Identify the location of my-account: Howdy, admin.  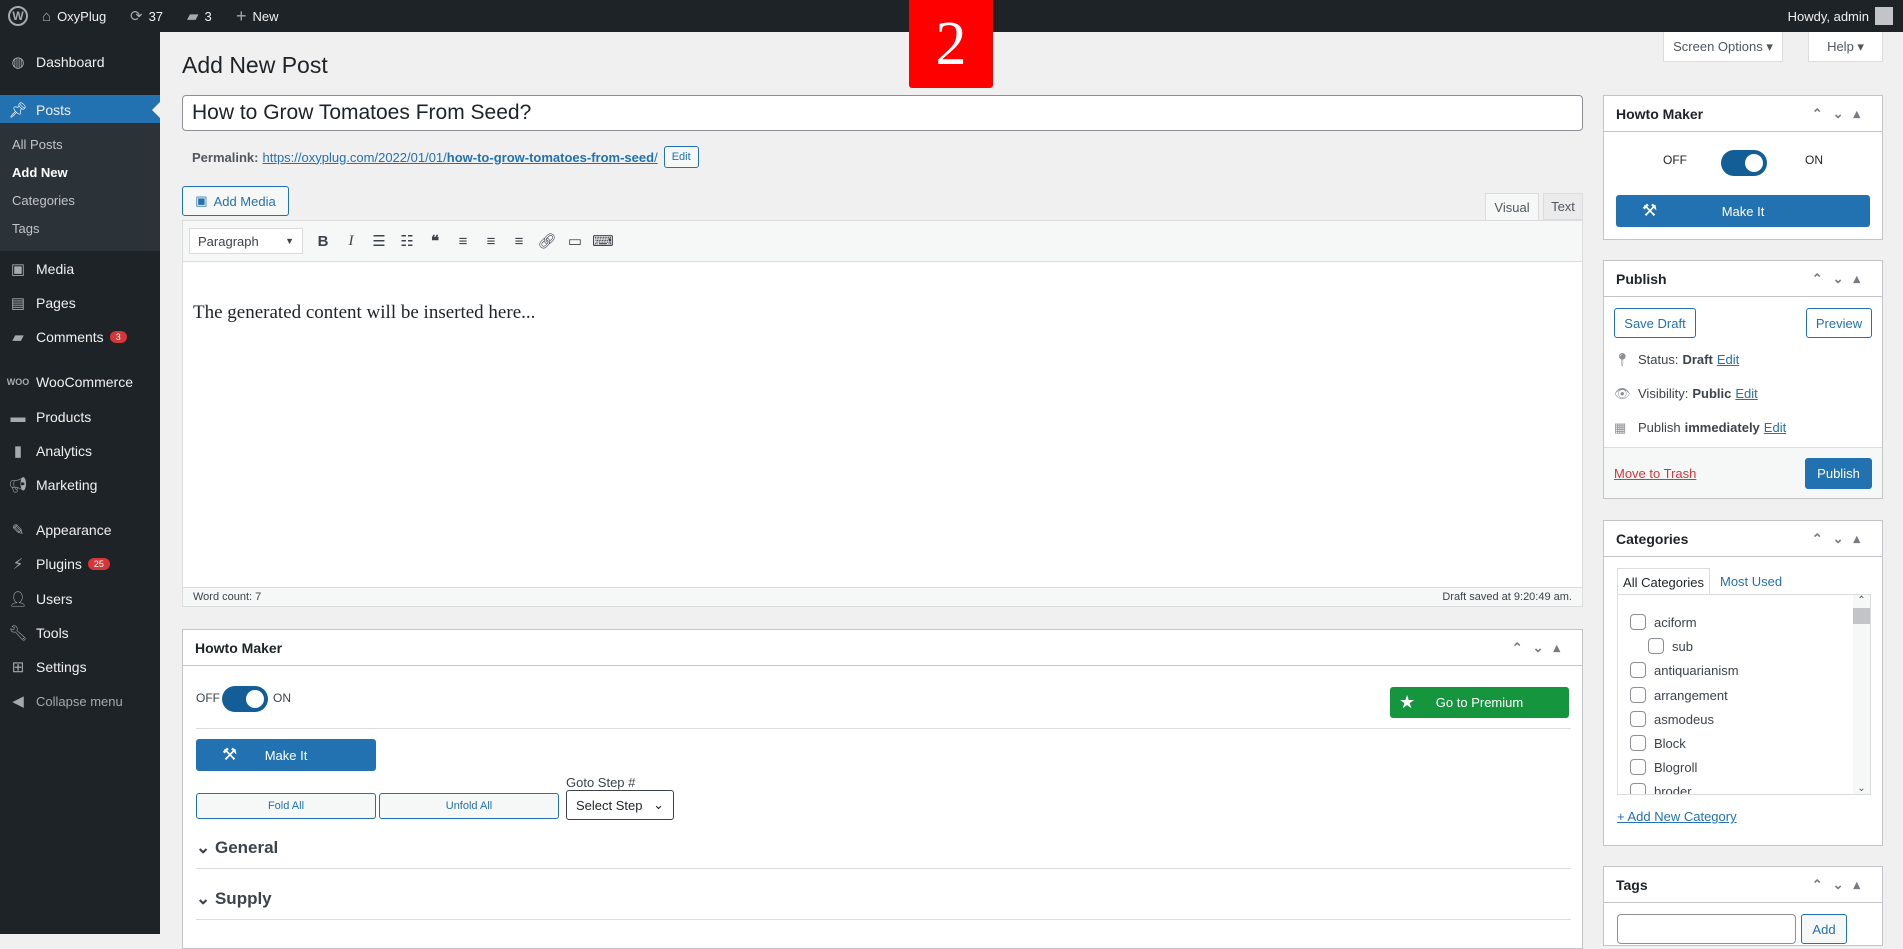
(1828, 16).